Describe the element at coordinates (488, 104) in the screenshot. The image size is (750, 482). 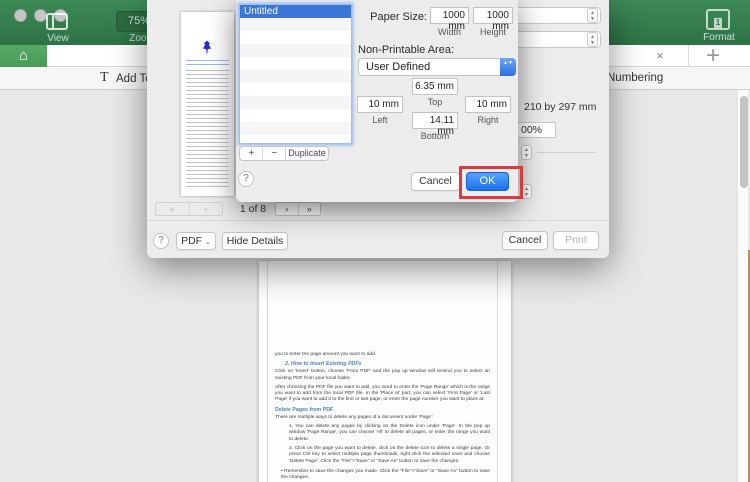
I see `right-margin-input: 10 mm` at that location.